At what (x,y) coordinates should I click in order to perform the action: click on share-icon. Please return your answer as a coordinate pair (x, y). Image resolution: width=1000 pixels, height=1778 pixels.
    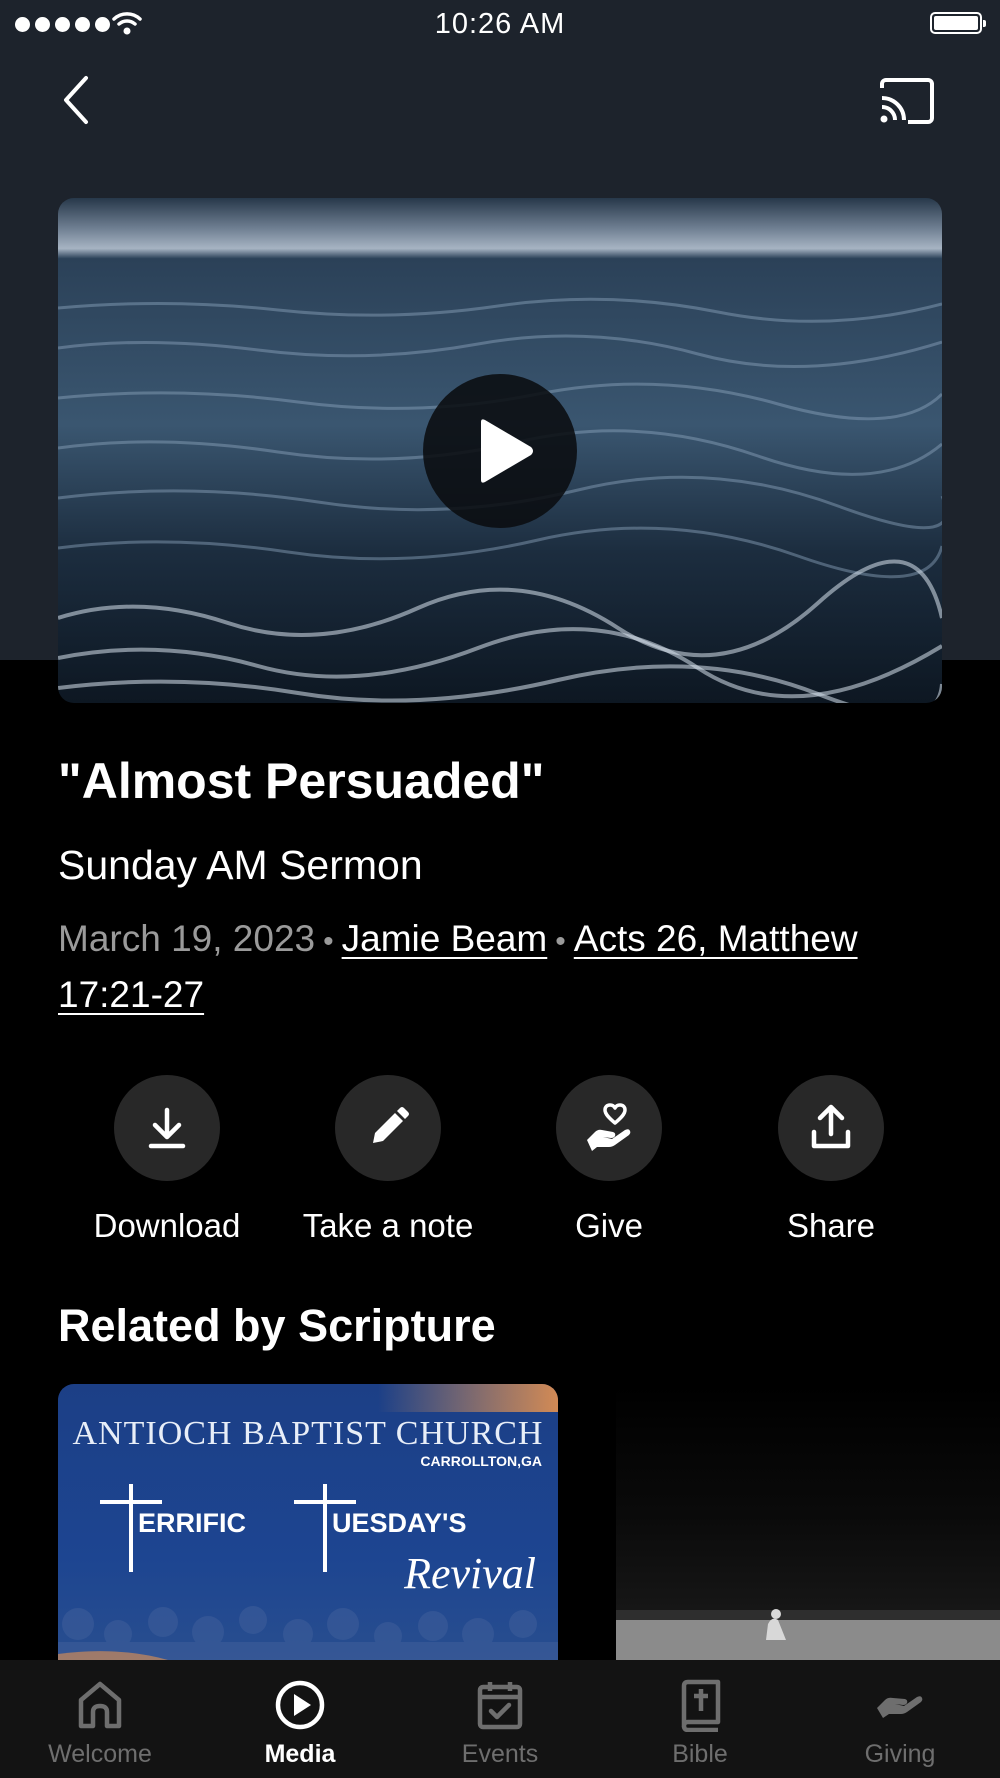
    Looking at the image, I should click on (831, 1126).